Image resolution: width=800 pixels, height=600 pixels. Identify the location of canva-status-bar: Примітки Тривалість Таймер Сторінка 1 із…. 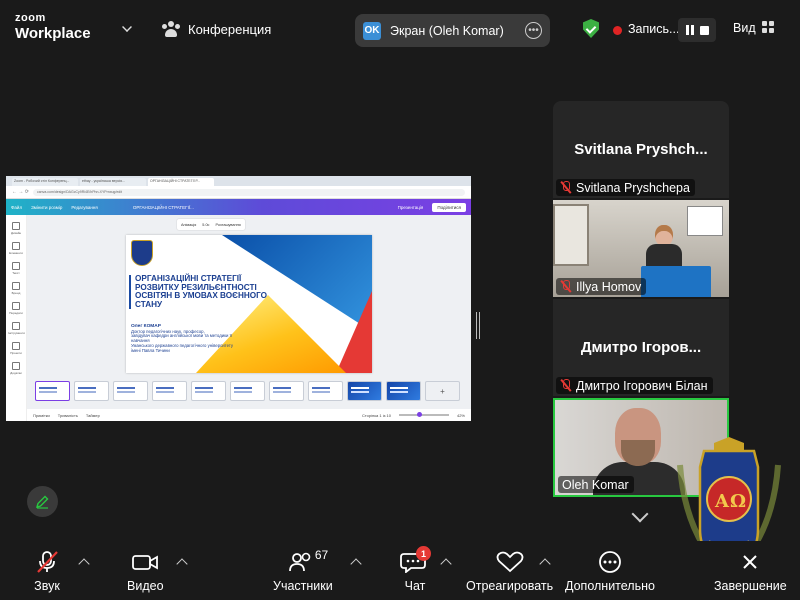
(249, 415).